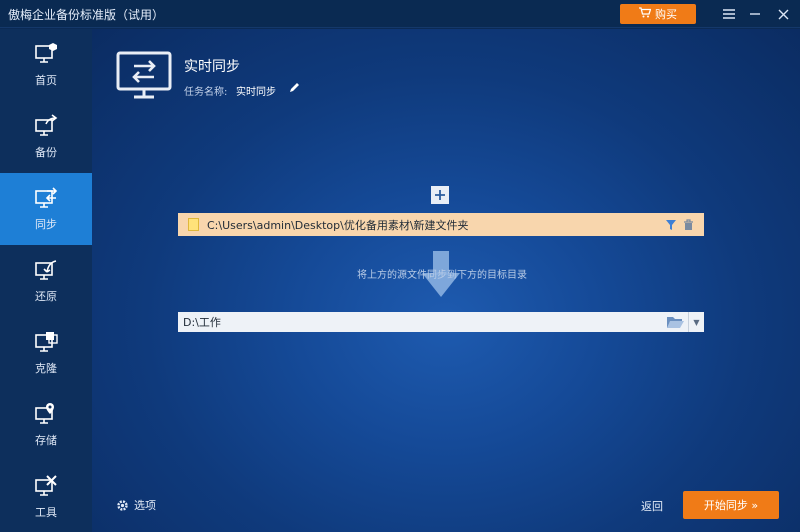  Describe the element at coordinates (442, 275) in the screenshot. I see `sync-hint-text: 将上方的源文件同步到下方的目标目录` at that location.